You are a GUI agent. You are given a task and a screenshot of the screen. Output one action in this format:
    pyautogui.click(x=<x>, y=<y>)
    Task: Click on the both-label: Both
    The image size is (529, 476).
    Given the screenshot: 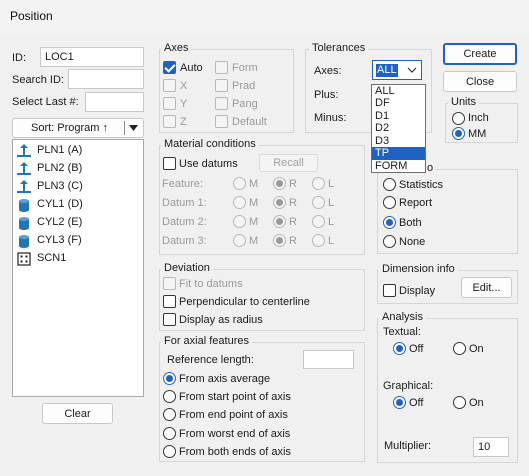 What is the action you would take?
    pyautogui.click(x=410, y=223)
    